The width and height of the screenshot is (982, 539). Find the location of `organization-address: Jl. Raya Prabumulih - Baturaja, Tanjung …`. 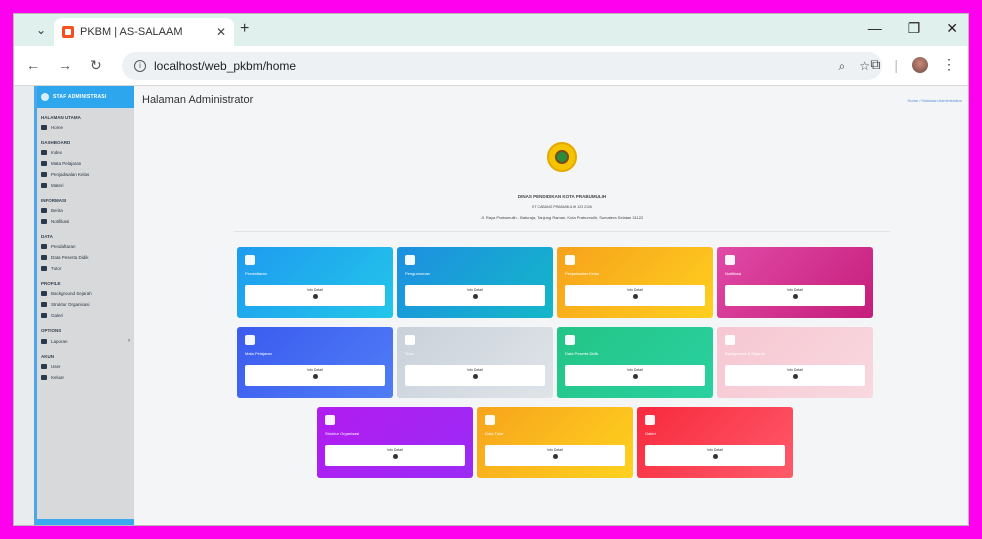

organization-address: Jl. Raya Prabumulih - Baturaja, Tanjung … is located at coordinates (562, 217).